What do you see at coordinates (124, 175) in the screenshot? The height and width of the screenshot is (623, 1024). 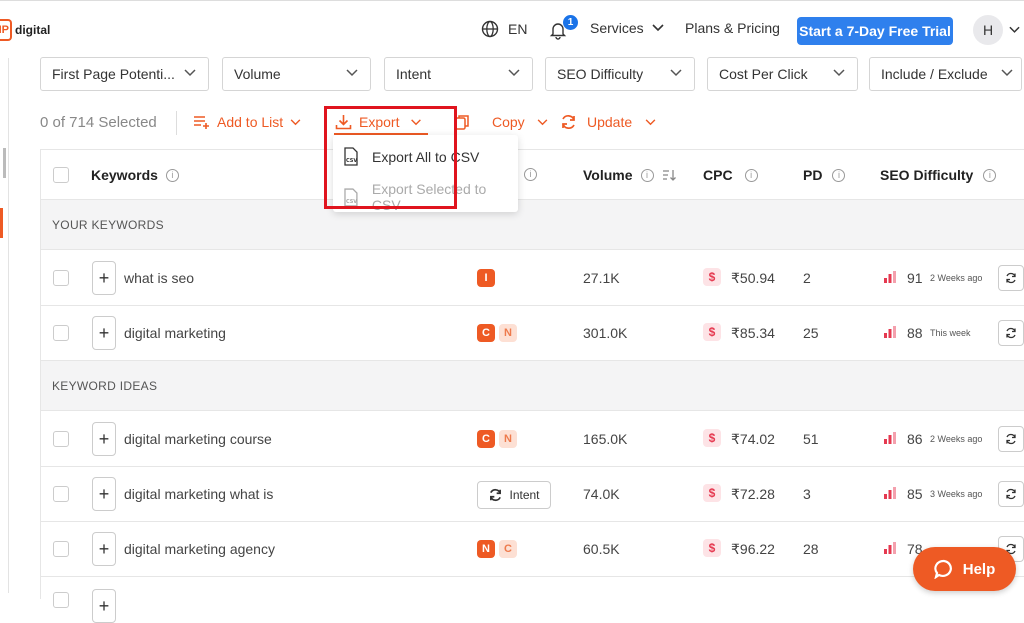 I see `header-label: Keywords` at bounding box center [124, 175].